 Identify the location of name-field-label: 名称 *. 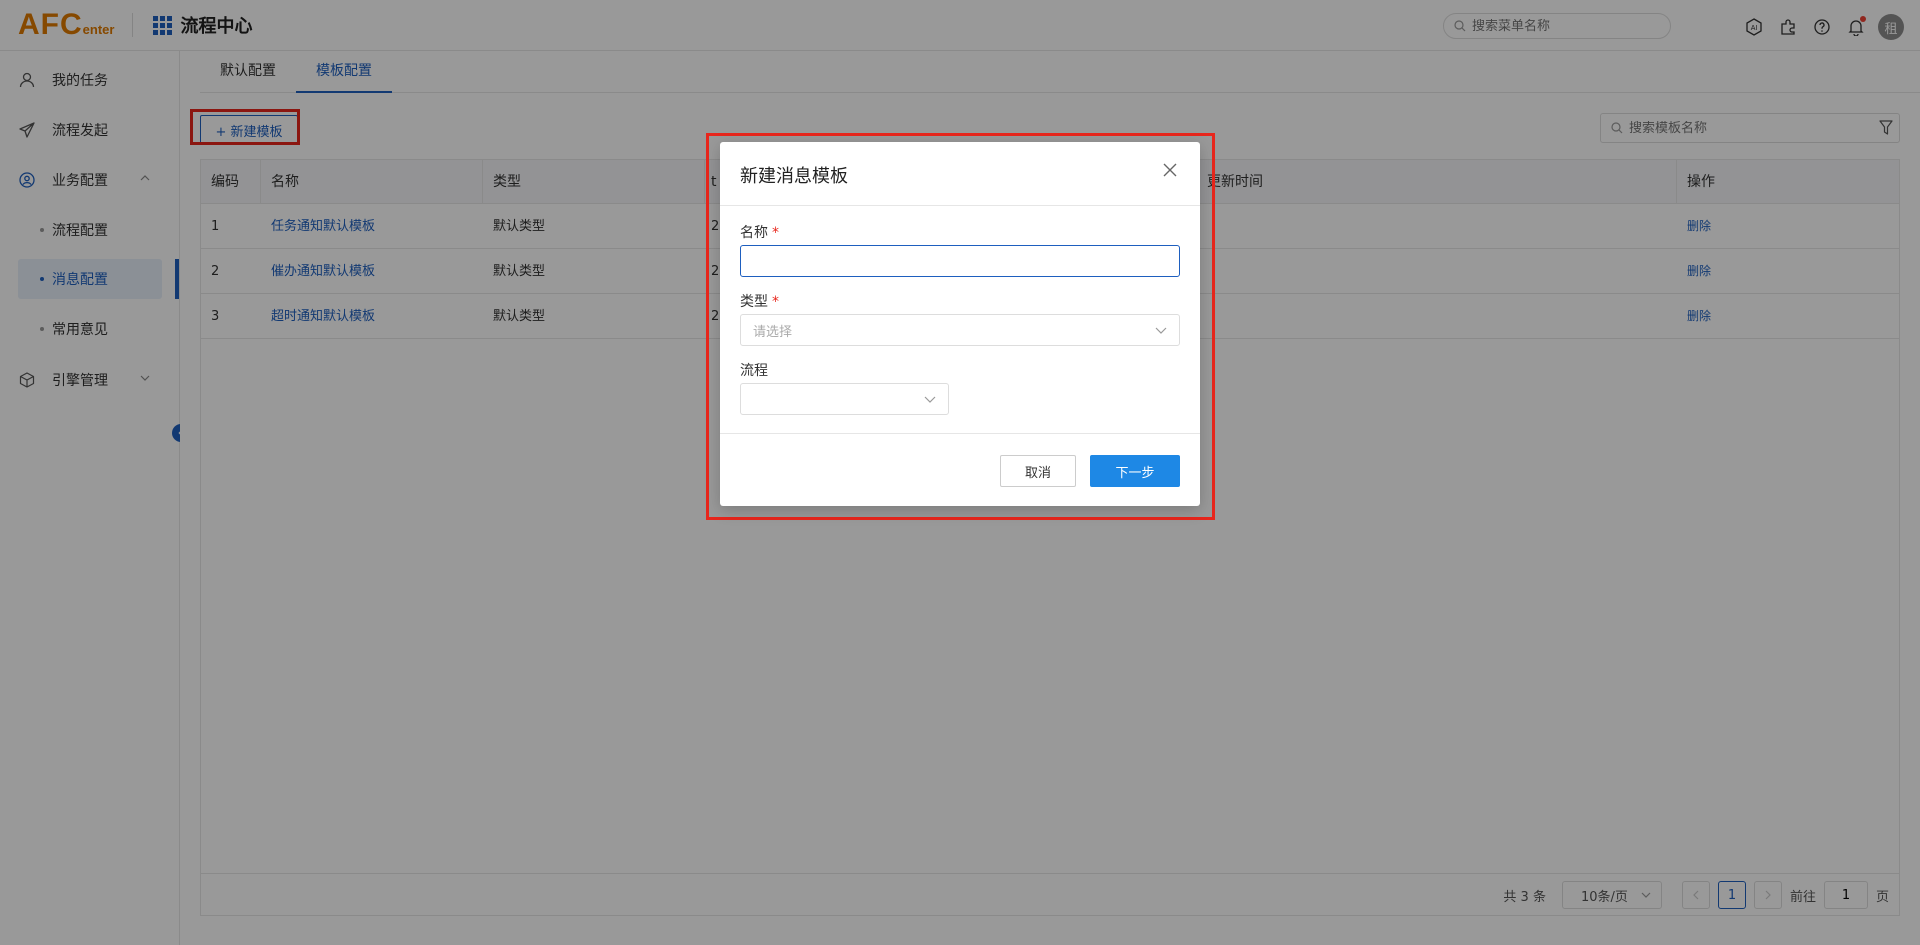
(759, 232).